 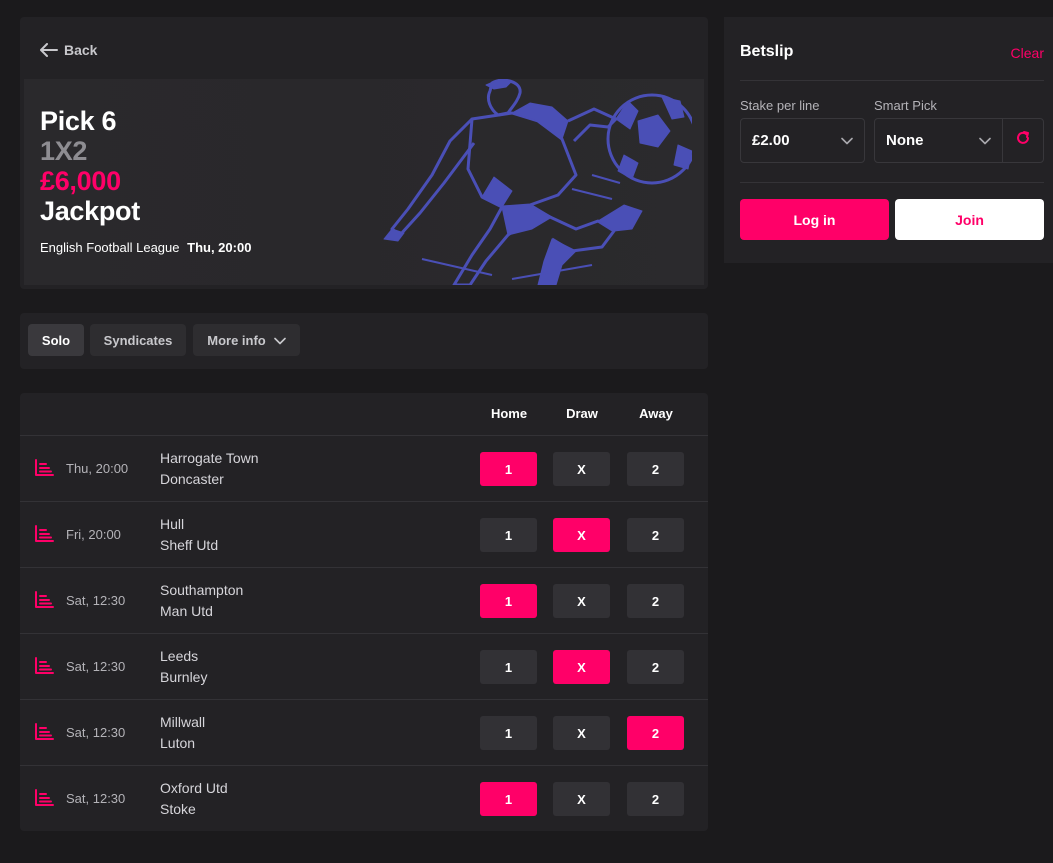 What do you see at coordinates (186, 611) in the screenshot?
I see `away-team: Man Utd` at bounding box center [186, 611].